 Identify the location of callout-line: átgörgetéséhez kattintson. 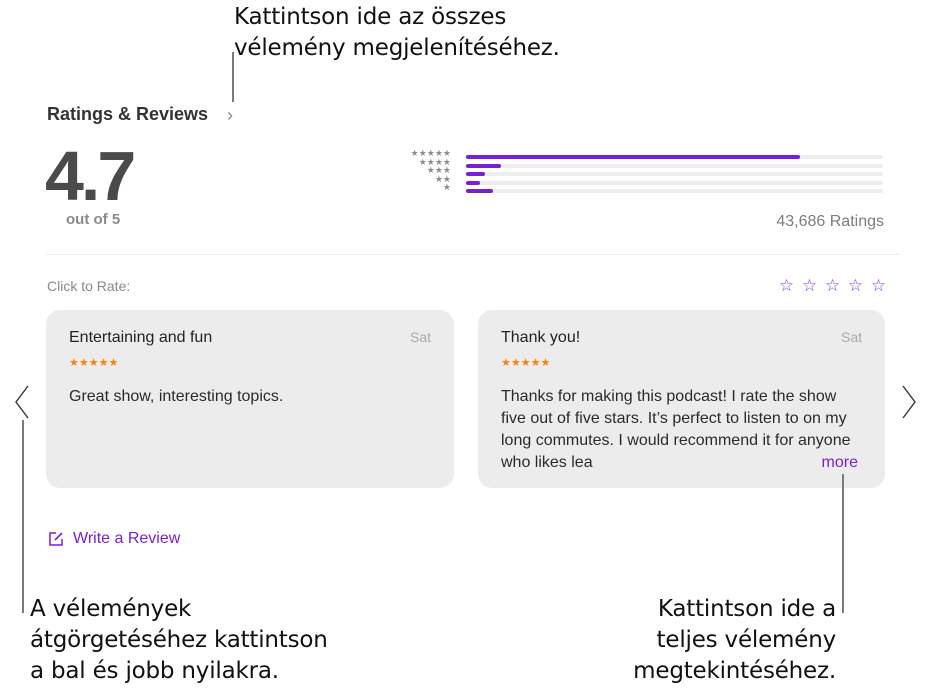
(179, 640).